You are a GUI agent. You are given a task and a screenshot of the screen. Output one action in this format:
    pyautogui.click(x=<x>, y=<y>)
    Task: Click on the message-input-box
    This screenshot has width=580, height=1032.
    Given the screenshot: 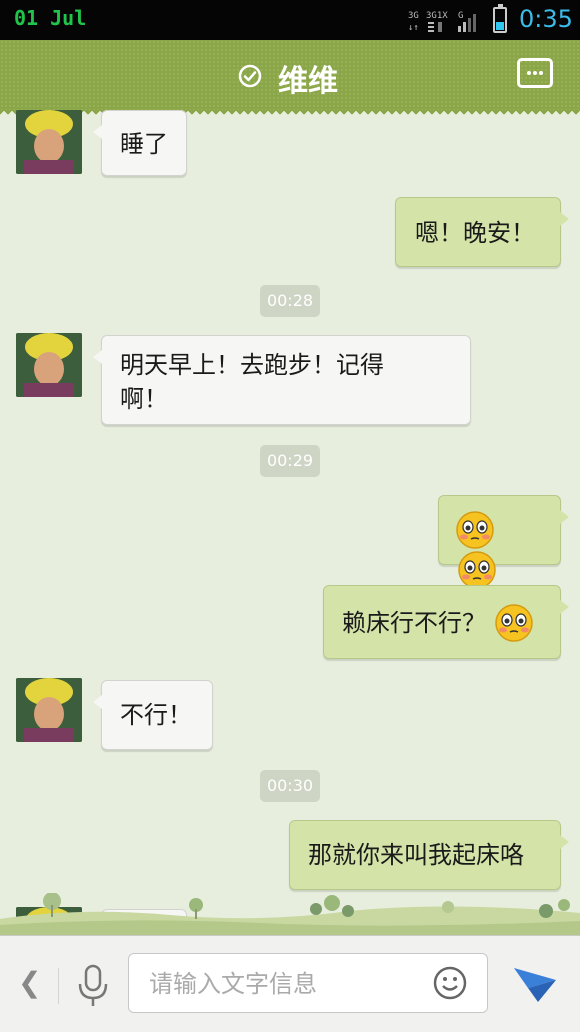 What is the action you would take?
    pyautogui.click(x=308, y=983)
    